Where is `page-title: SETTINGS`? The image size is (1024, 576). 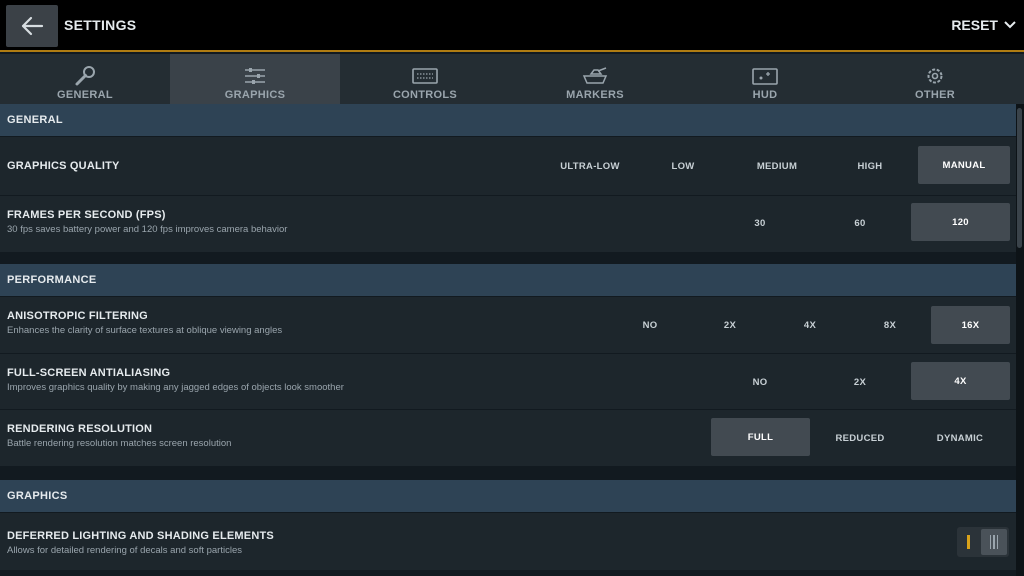
page-title: SETTINGS is located at coordinates (100, 25).